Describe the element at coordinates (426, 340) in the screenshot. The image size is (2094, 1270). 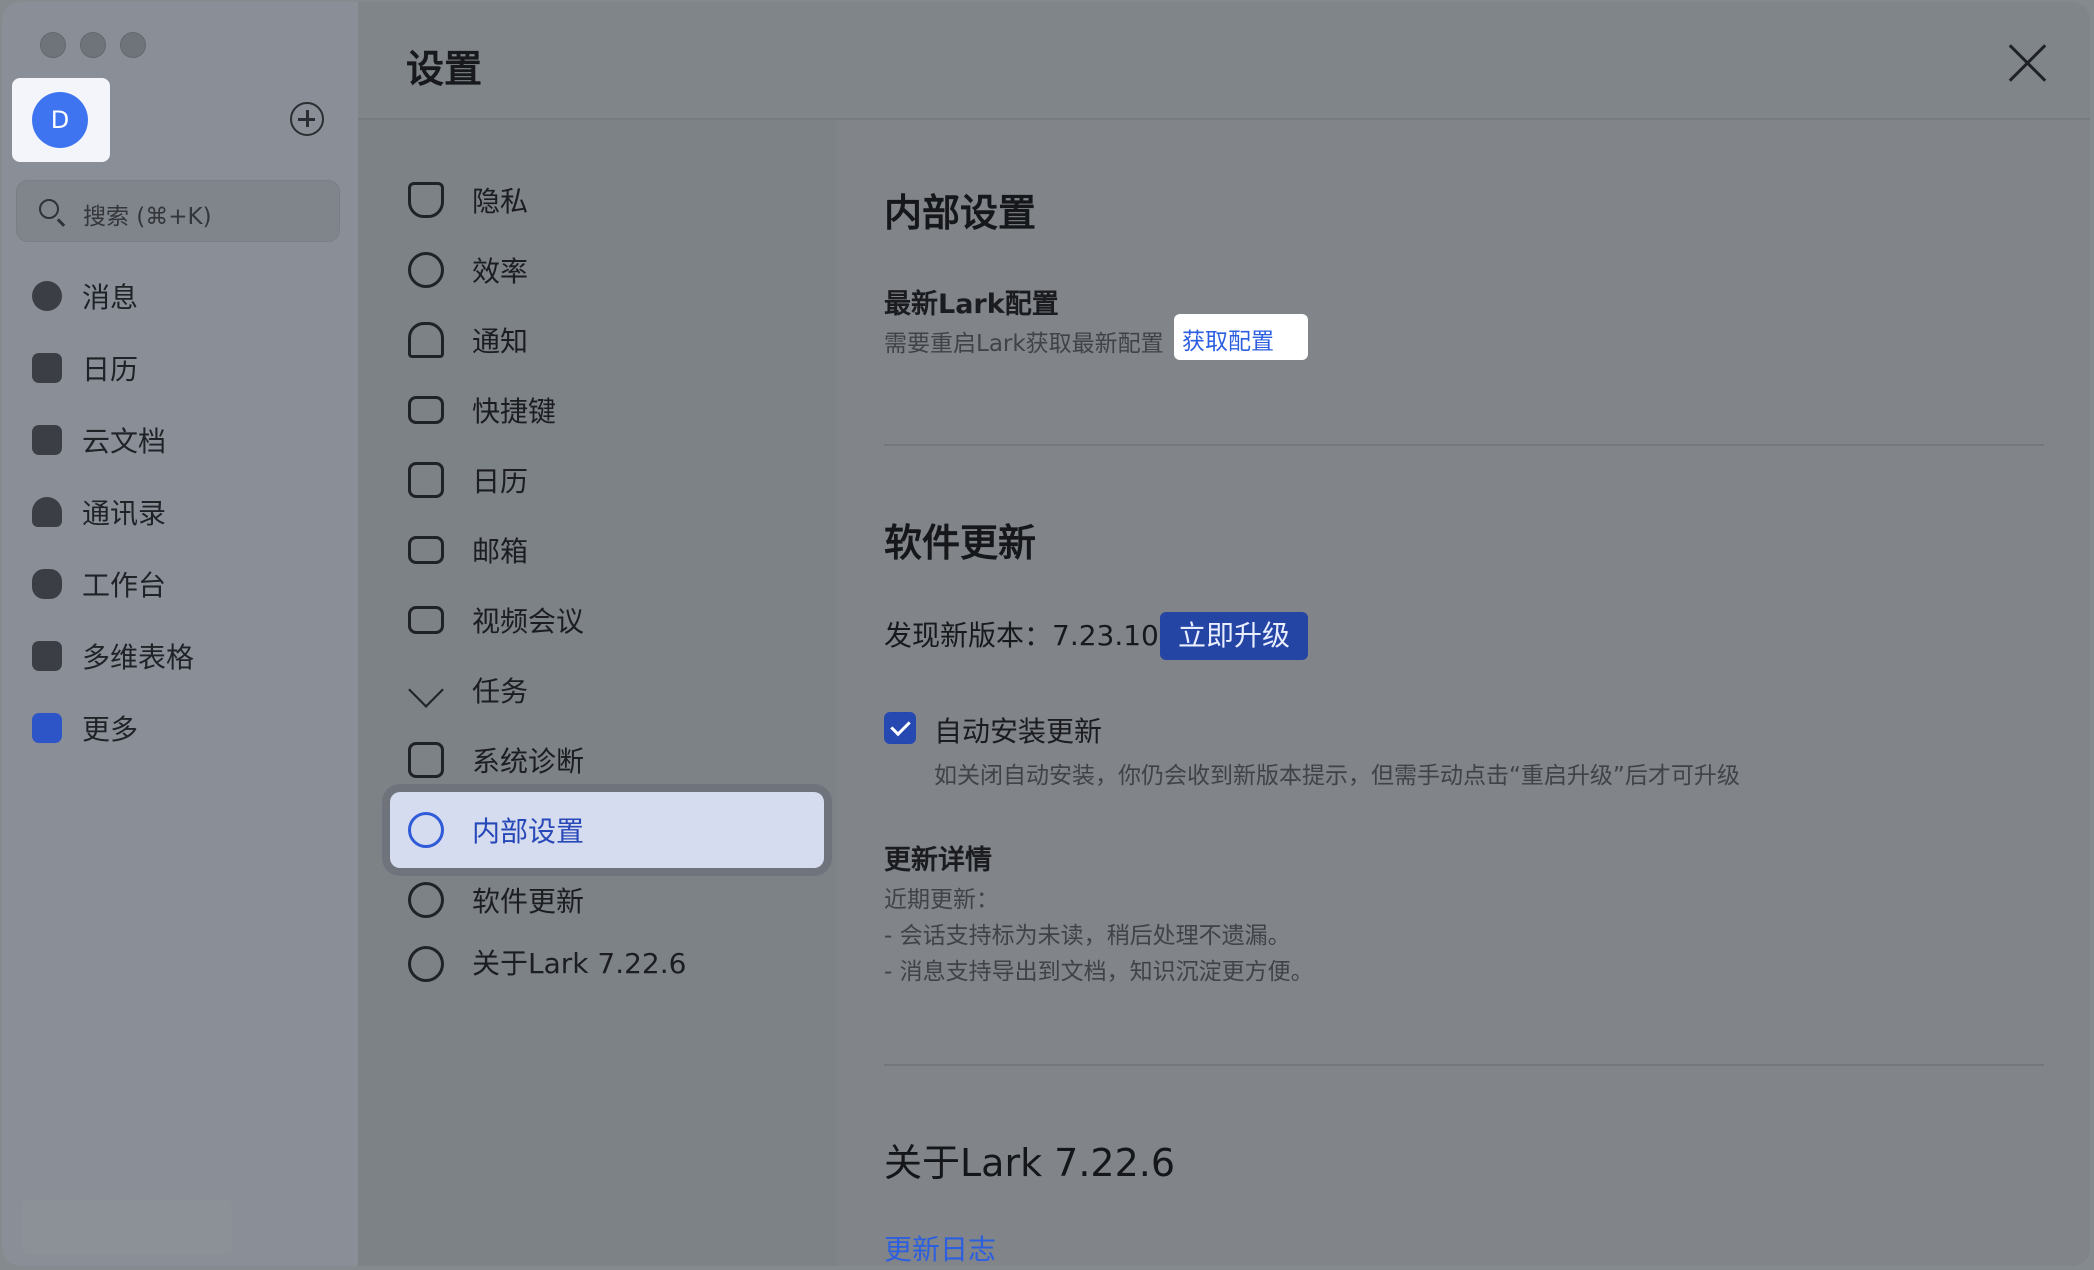
I see `bell-icon` at that location.